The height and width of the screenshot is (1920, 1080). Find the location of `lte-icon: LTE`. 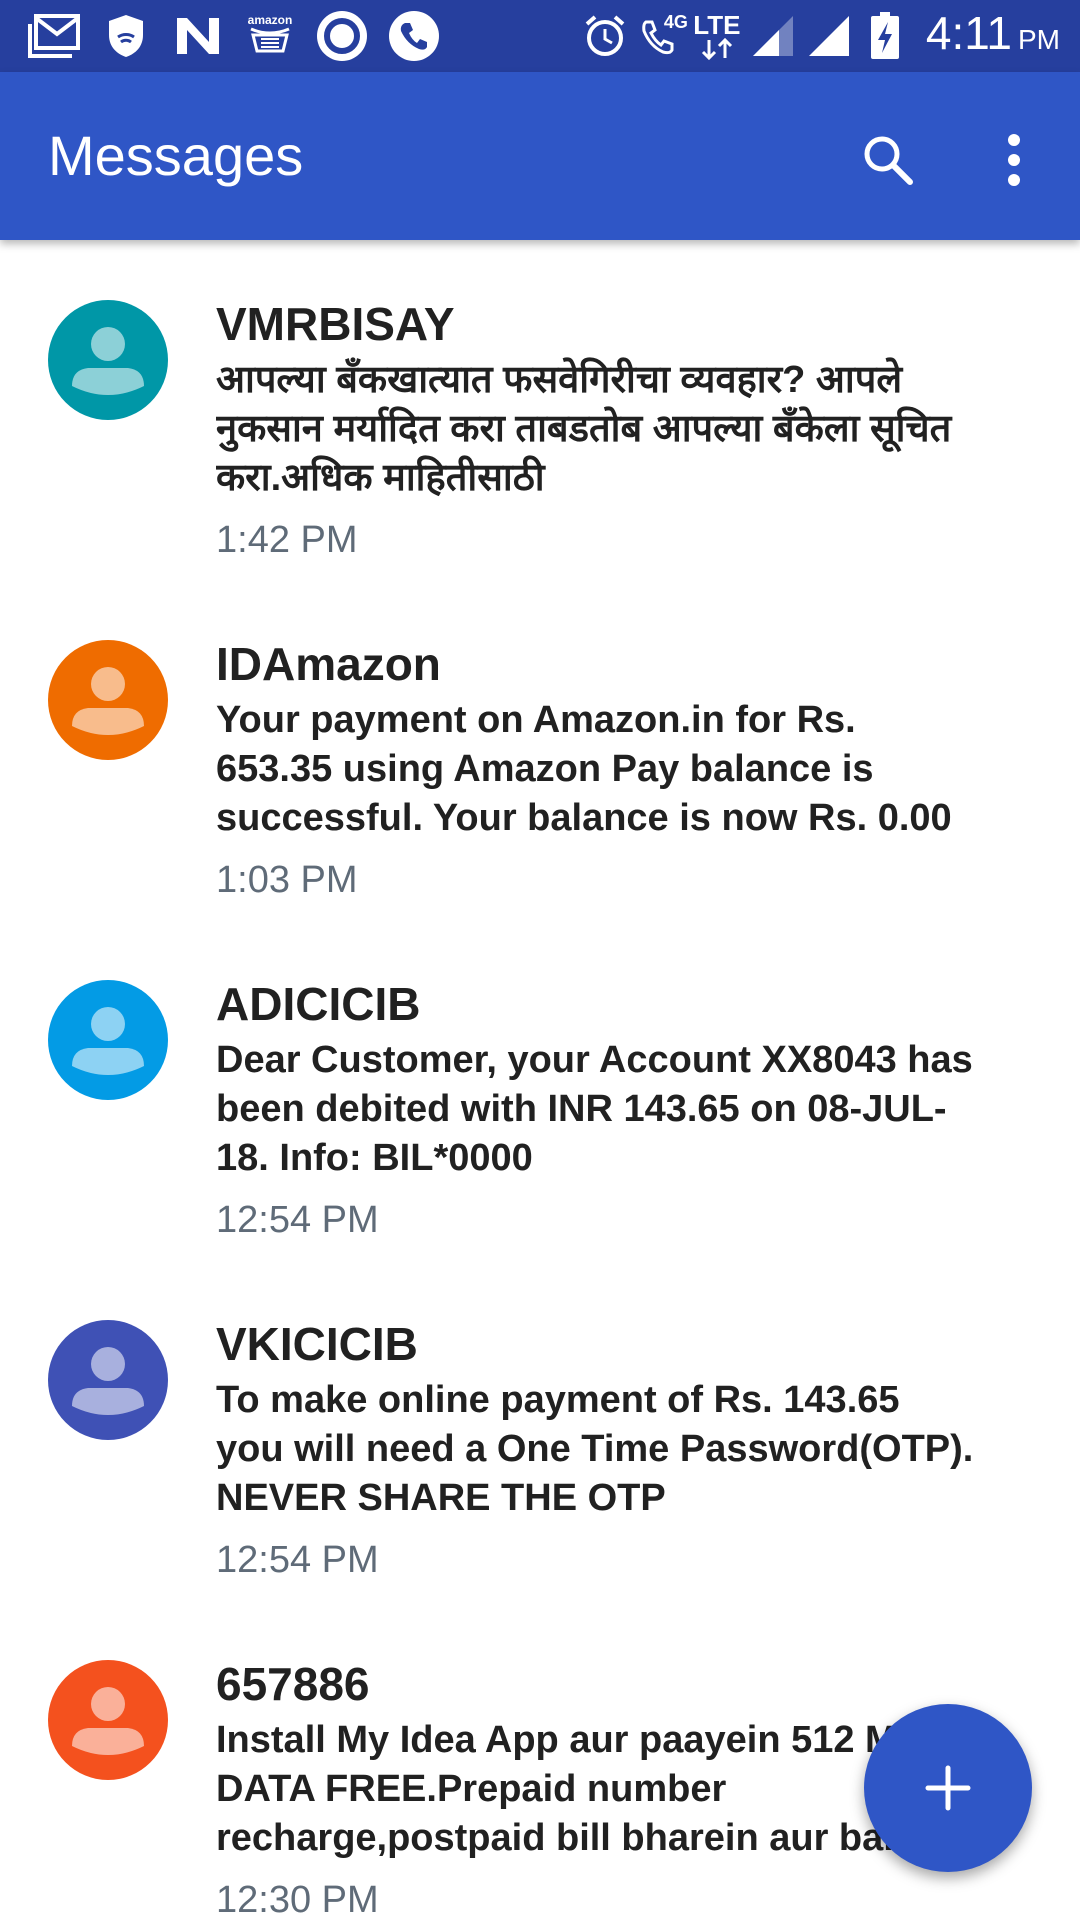

lte-icon: LTE is located at coordinates (717, 36).